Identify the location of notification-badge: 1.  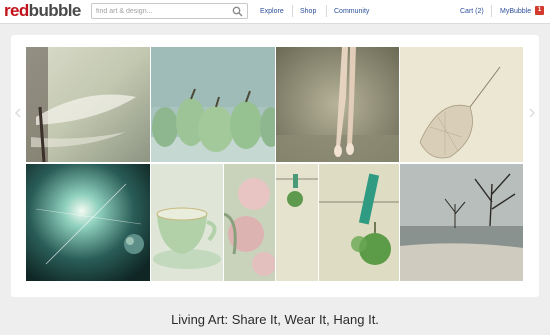
(539, 10).